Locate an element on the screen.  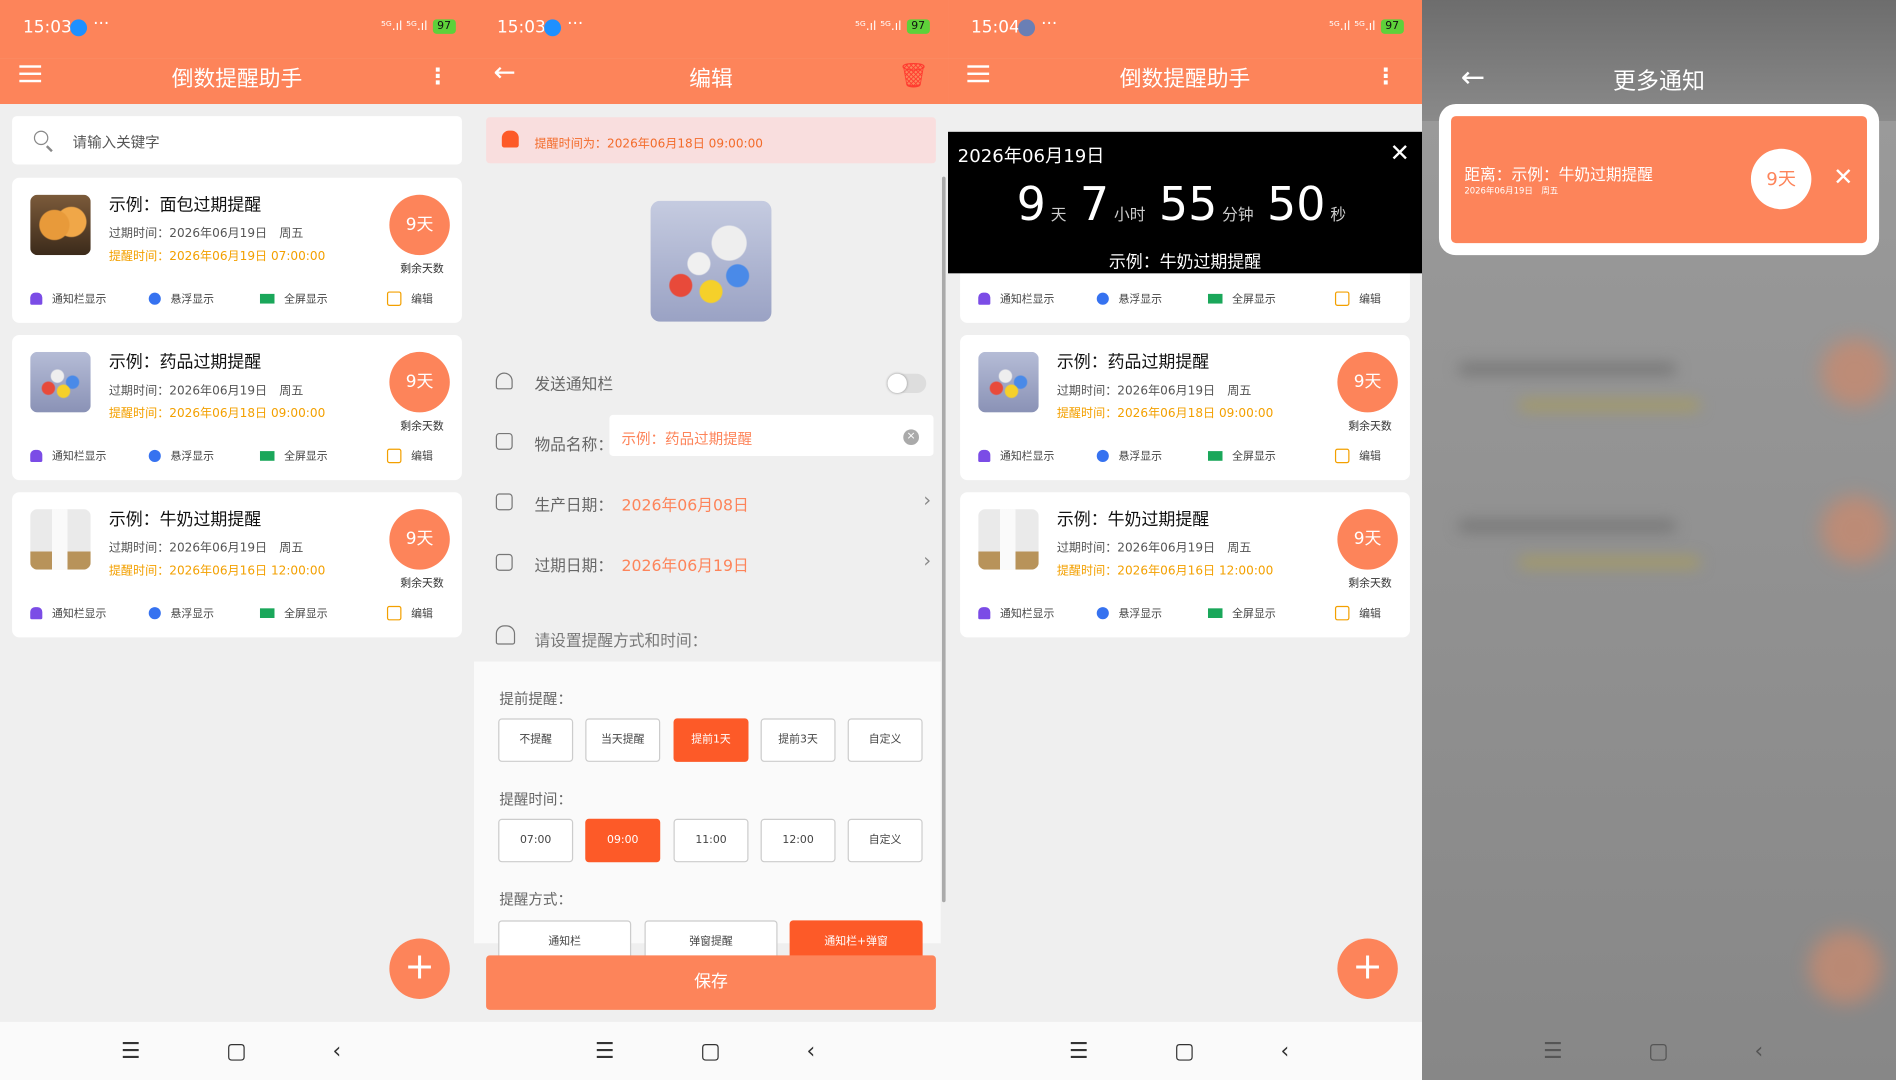
clear-icon: × is located at coordinates (911, 437).